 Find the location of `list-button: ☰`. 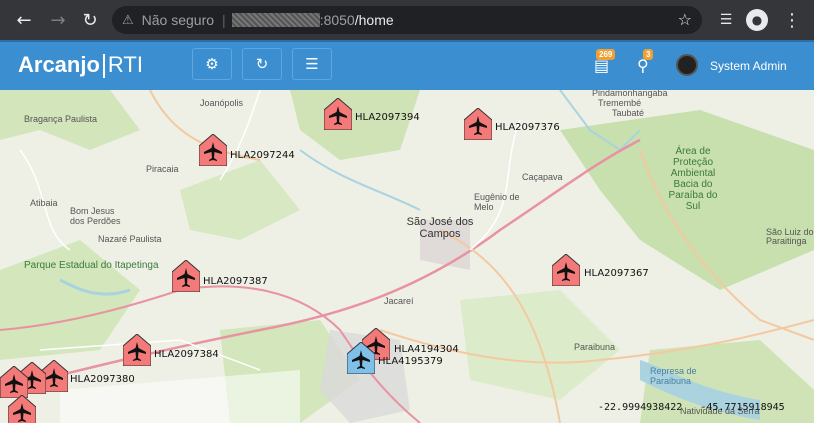

list-button: ☰ is located at coordinates (312, 64).